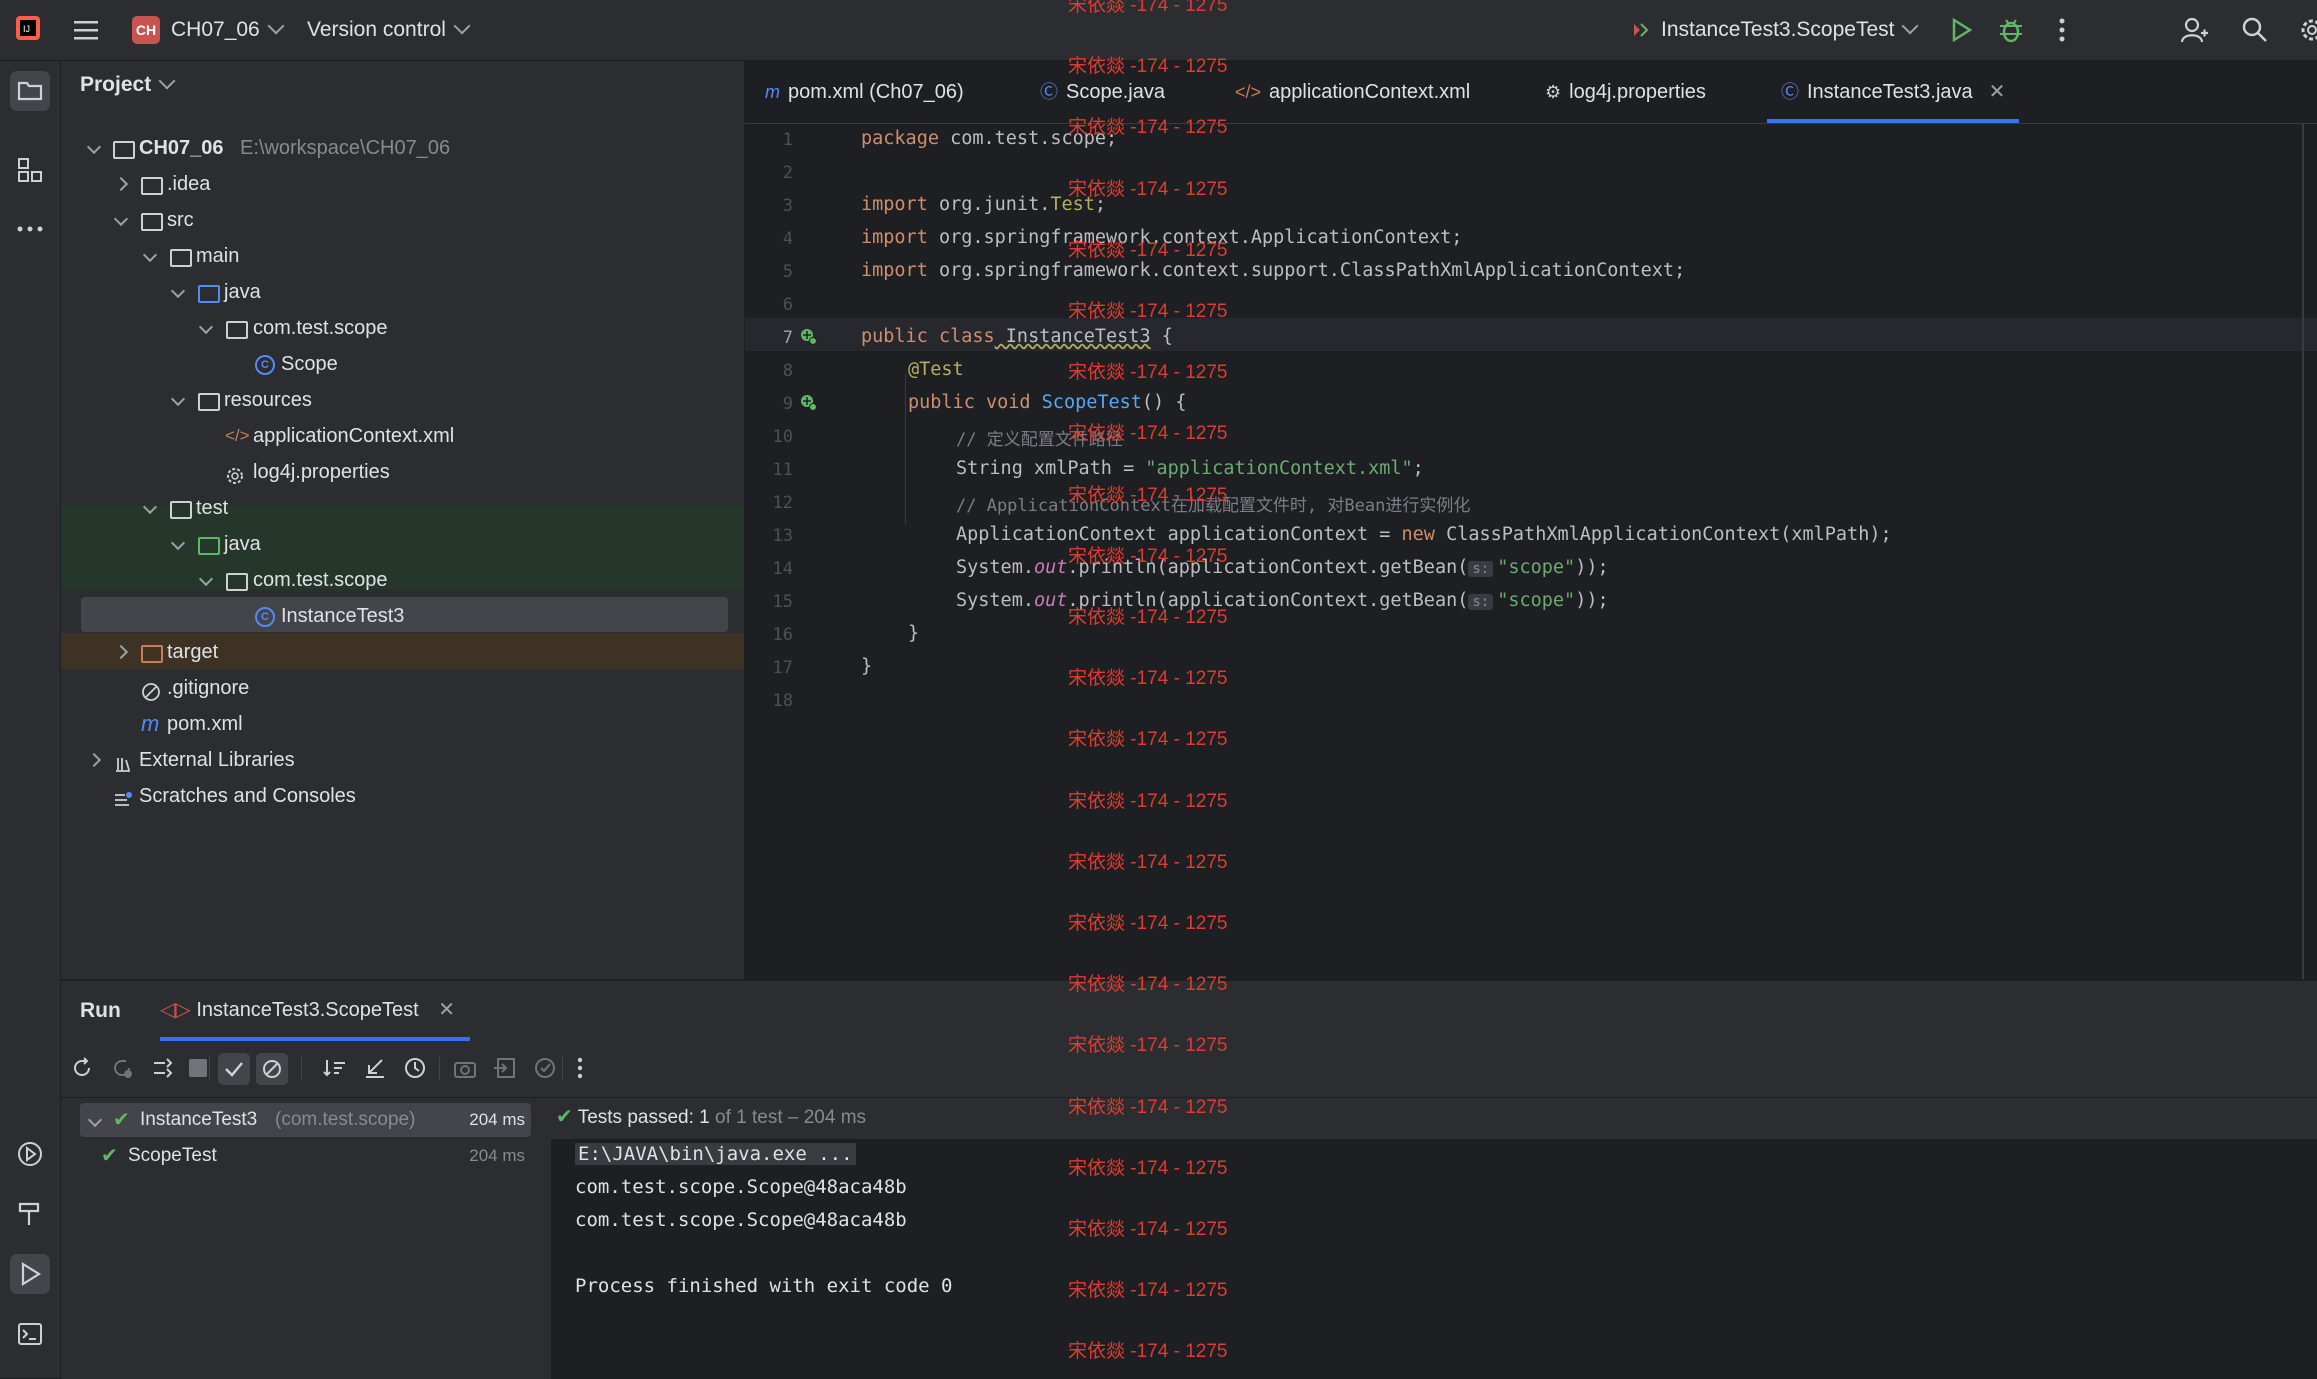 Image resolution: width=2317 pixels, height=1379 pixels. What do you see at coordinates (894, 270) in the screenshot?
I see `token: import` at bounding box center [894, 270].